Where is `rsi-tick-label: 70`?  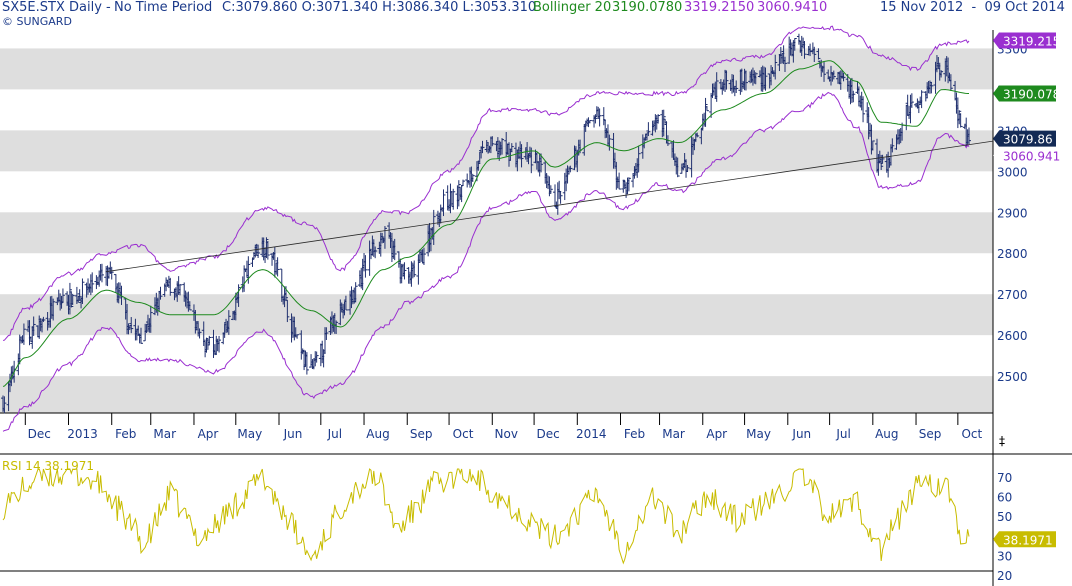 rsi-tick-label: 70 is located at coordinates (1004, 478).